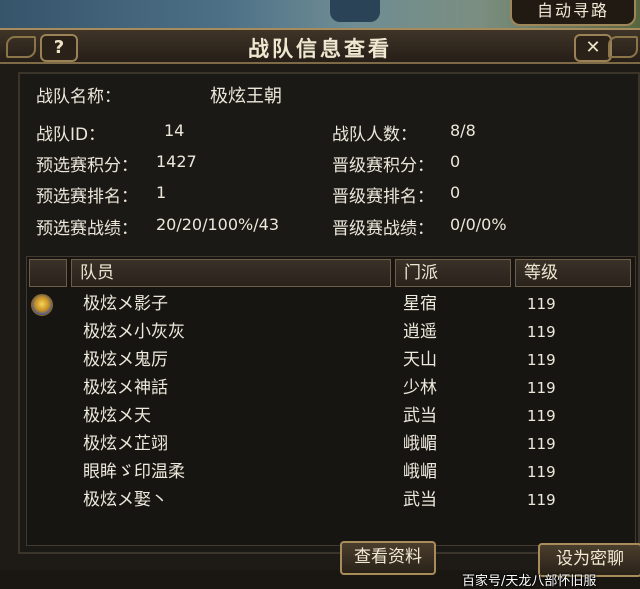 The image size is (640, 589). What do you see at coordinates (231, 273) in the screenshot?
I see `header-member: 队员` at bounding box center [231, 273].